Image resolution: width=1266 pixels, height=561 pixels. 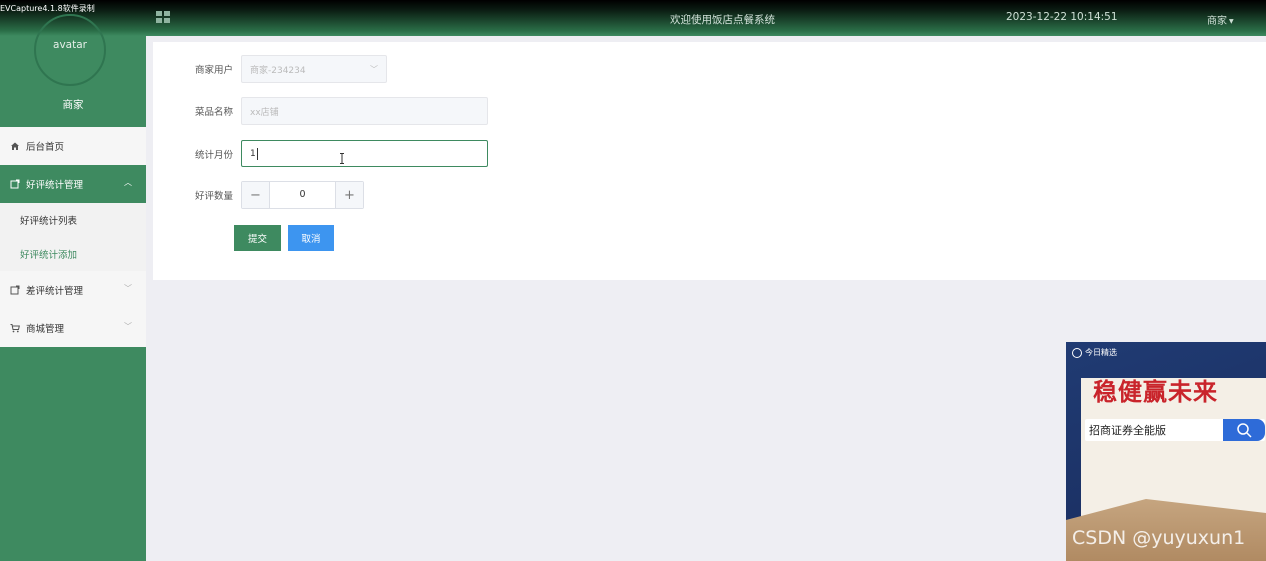 What do you see at coordinates (253, 153) in the screenshot?
I see `stat-month-value: 1` at bounding box center [253, 153].